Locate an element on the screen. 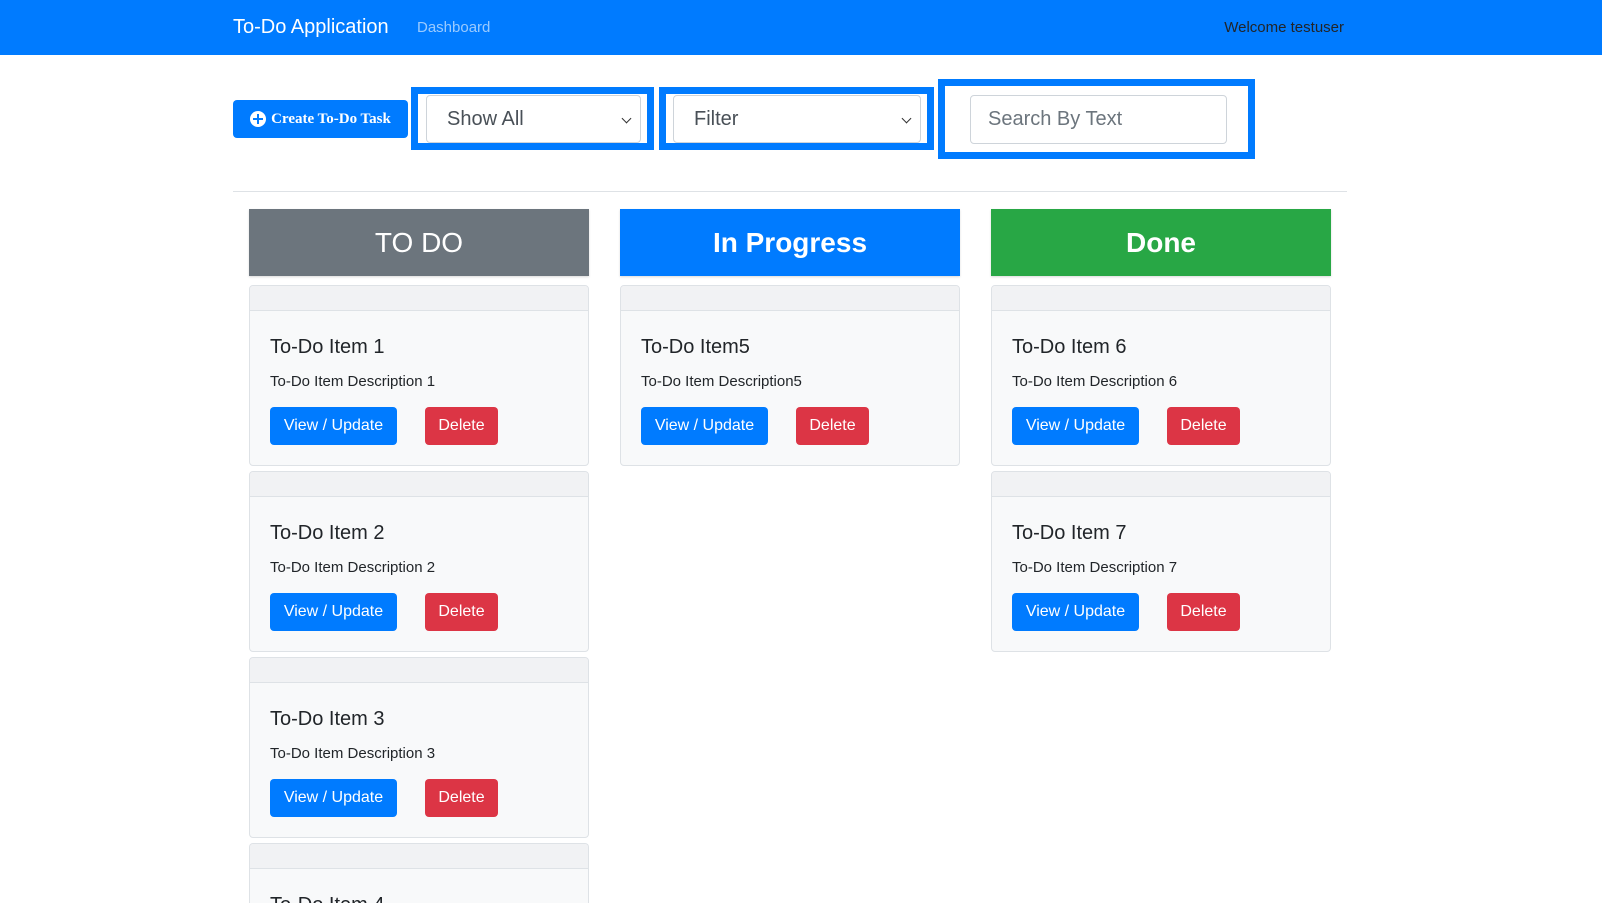 The height and width of the screenshot is (903, 1602). card-title: To-Do Item 3 is located at coordinates (327, 719).